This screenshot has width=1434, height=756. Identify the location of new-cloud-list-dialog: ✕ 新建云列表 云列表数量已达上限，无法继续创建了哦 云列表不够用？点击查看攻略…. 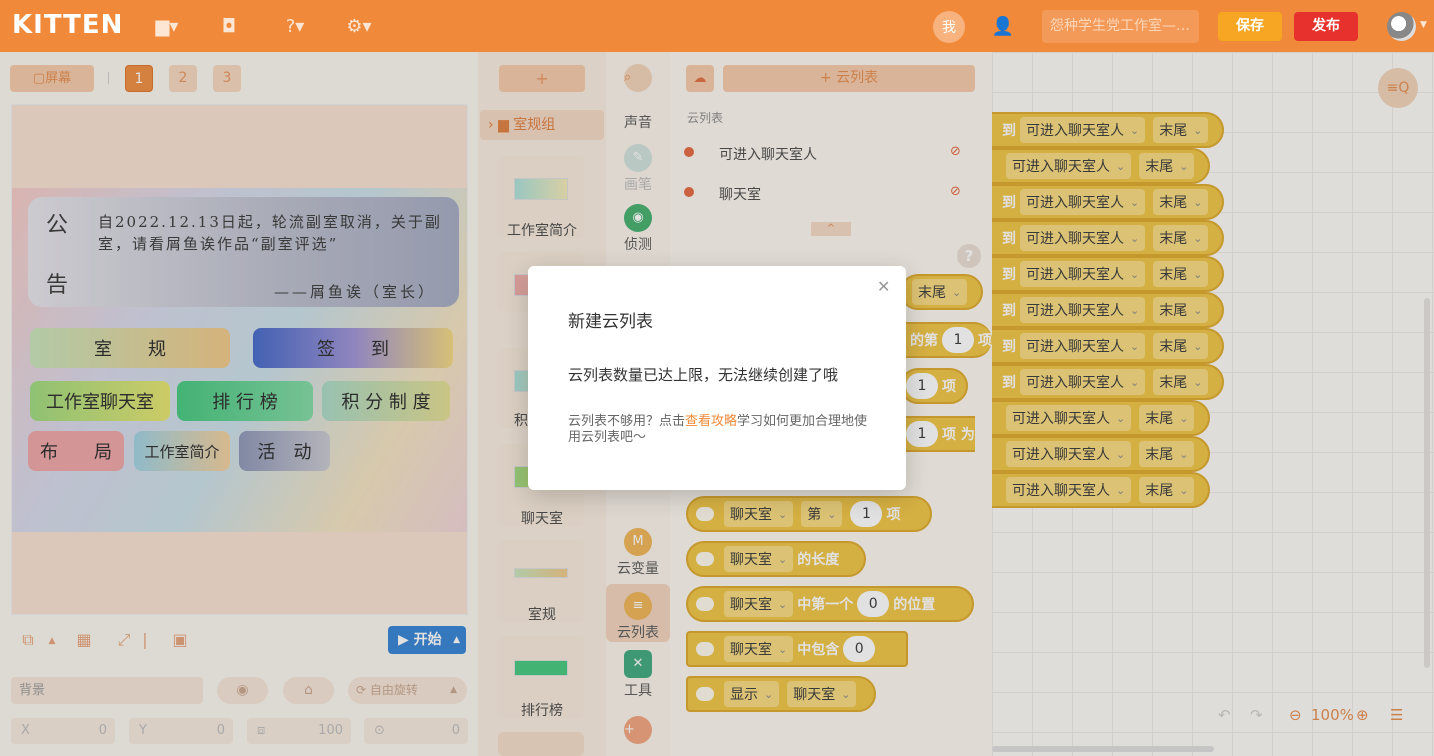
(717, 378).